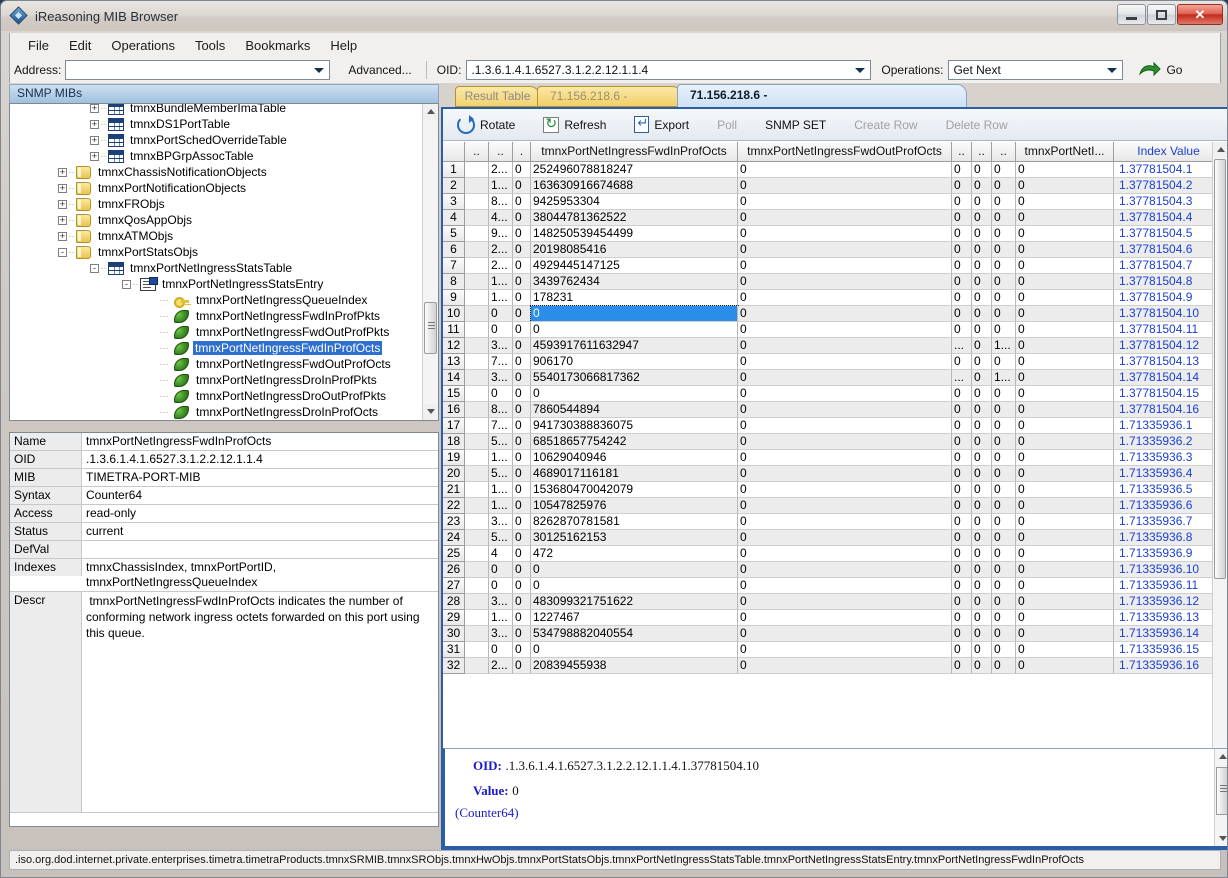 This screenshot has width=1228, height=878. What do you see at coordinates (634, 458) in the screenshot?
I see `grid-cell: 10629040946` at bounding box center [634, 458].